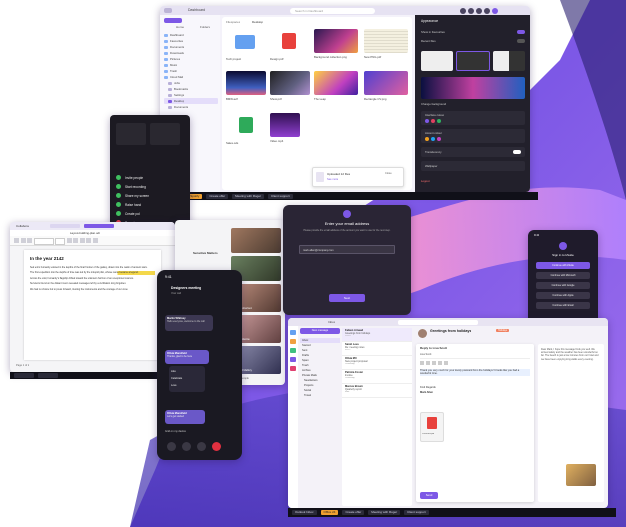 The width and height of the screenshot is (626, 527). What do you see at coordinates (293, 368) in the screenshot?
I see `chat-icon` at bounding box center [293, 368].